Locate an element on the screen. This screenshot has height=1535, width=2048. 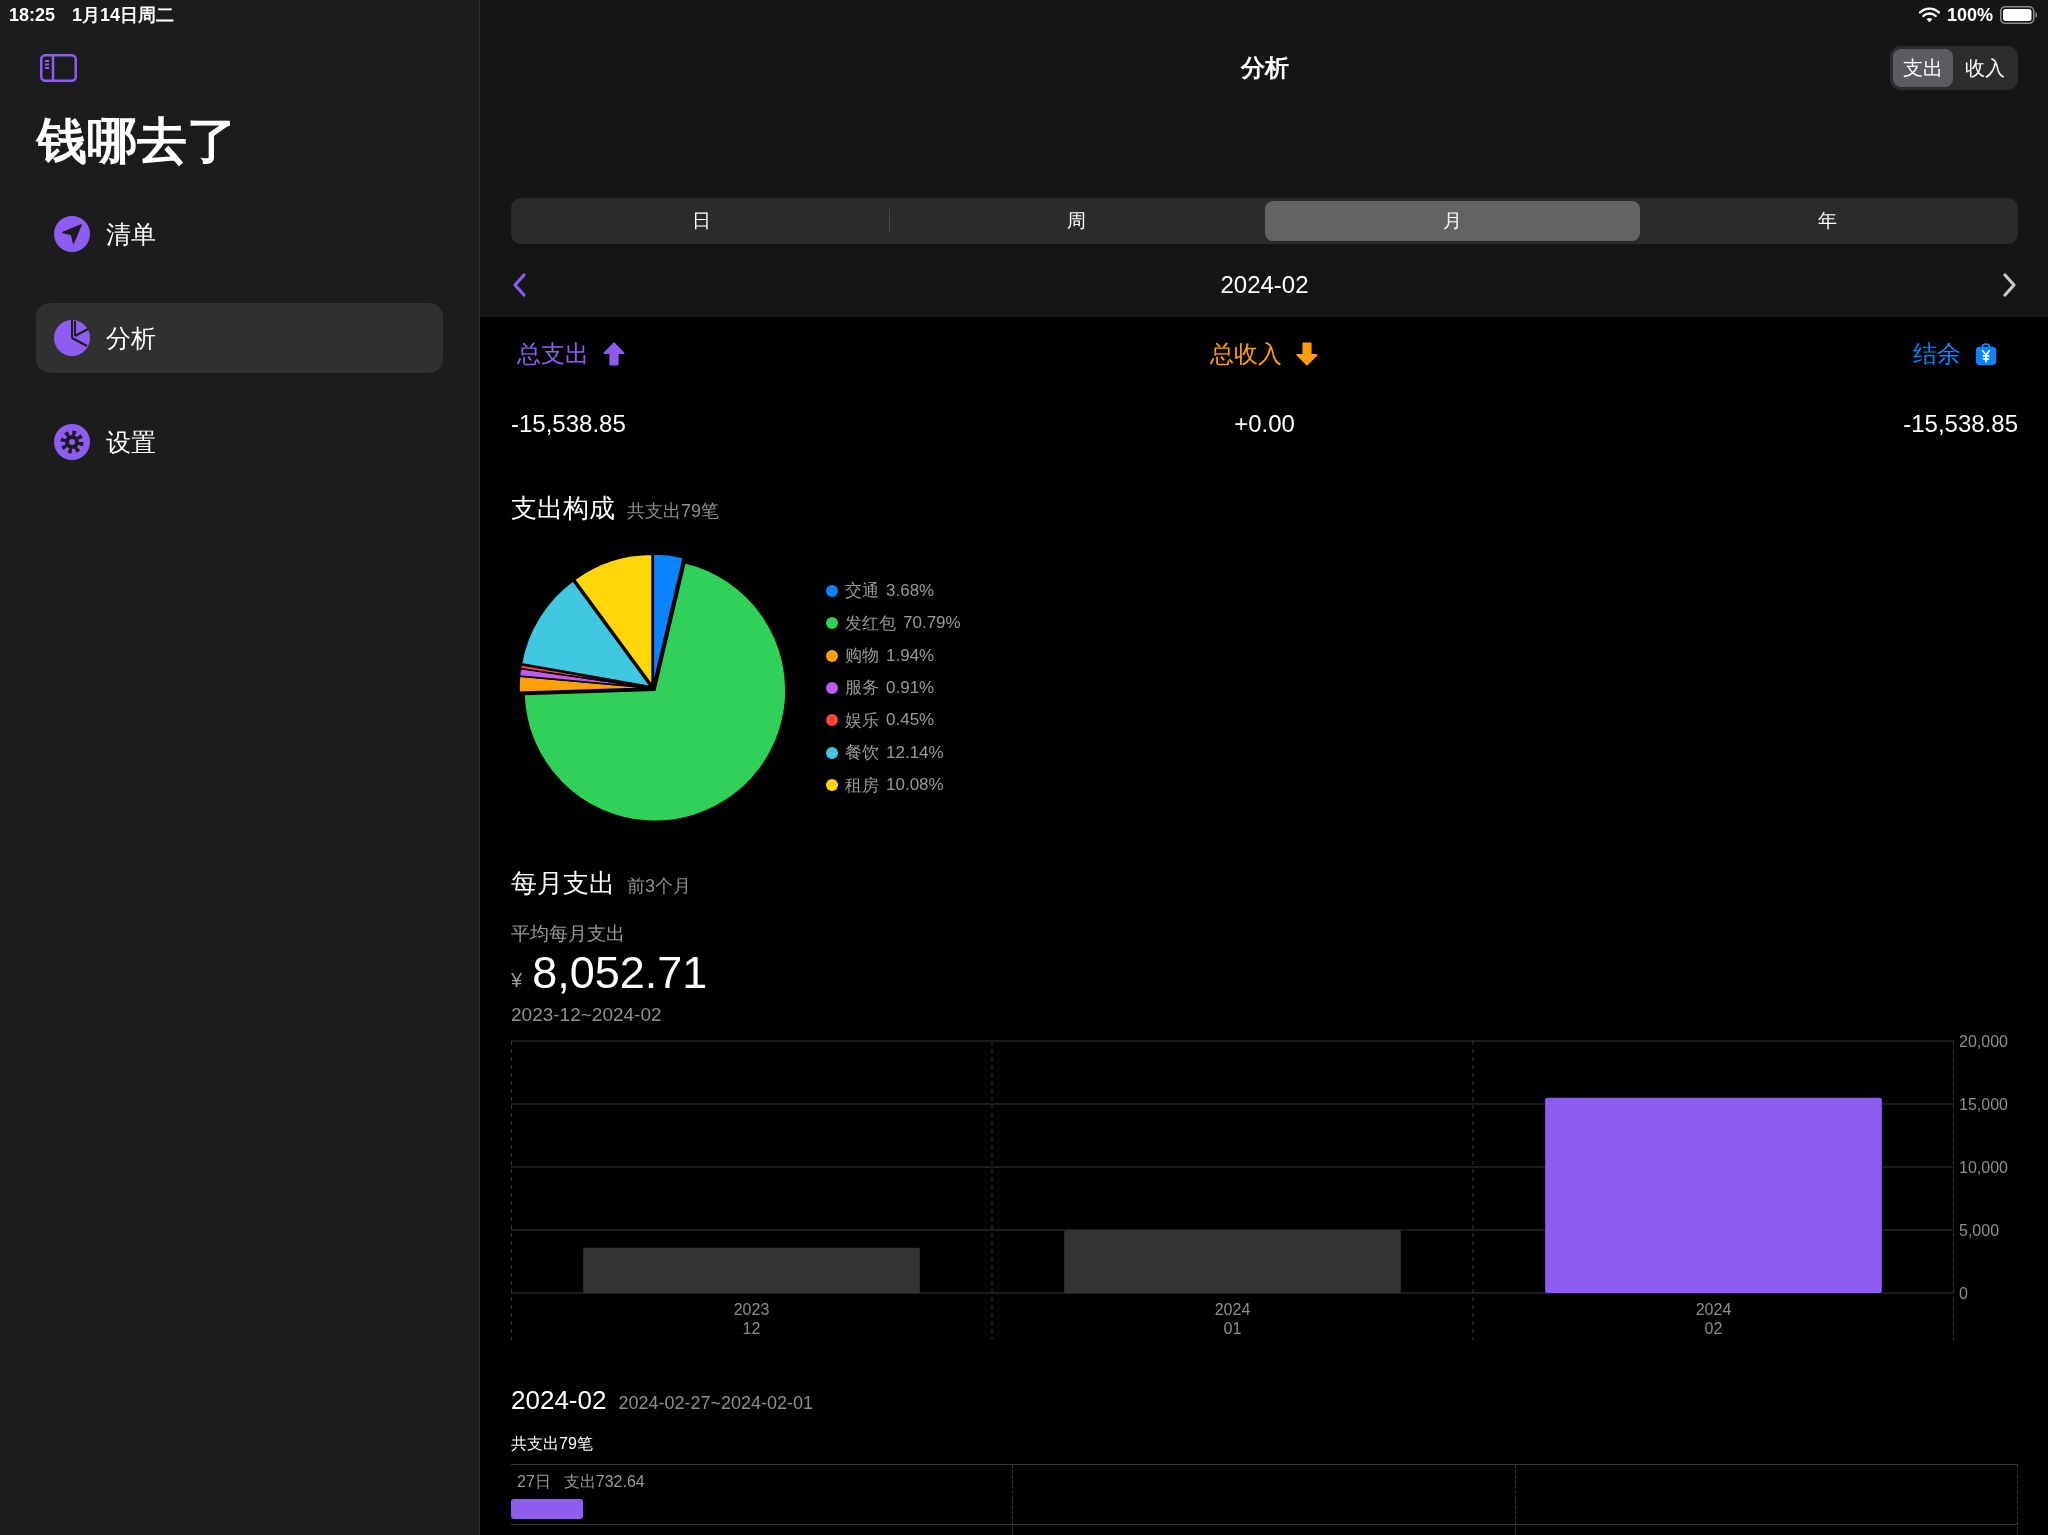
y-axis-label: 20,000 is located at coordinates (1983, 1041).